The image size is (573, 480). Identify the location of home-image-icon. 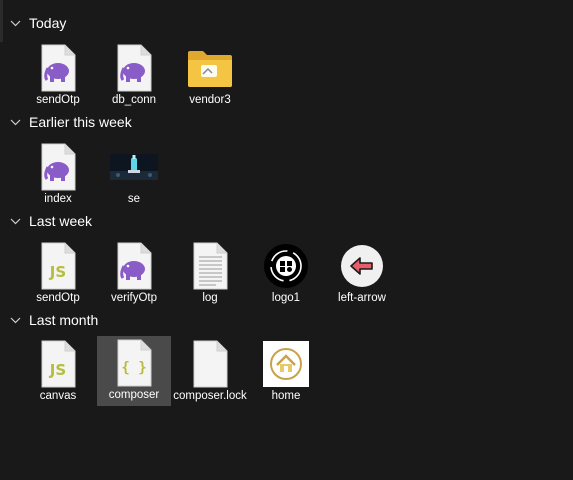
(286, 364).